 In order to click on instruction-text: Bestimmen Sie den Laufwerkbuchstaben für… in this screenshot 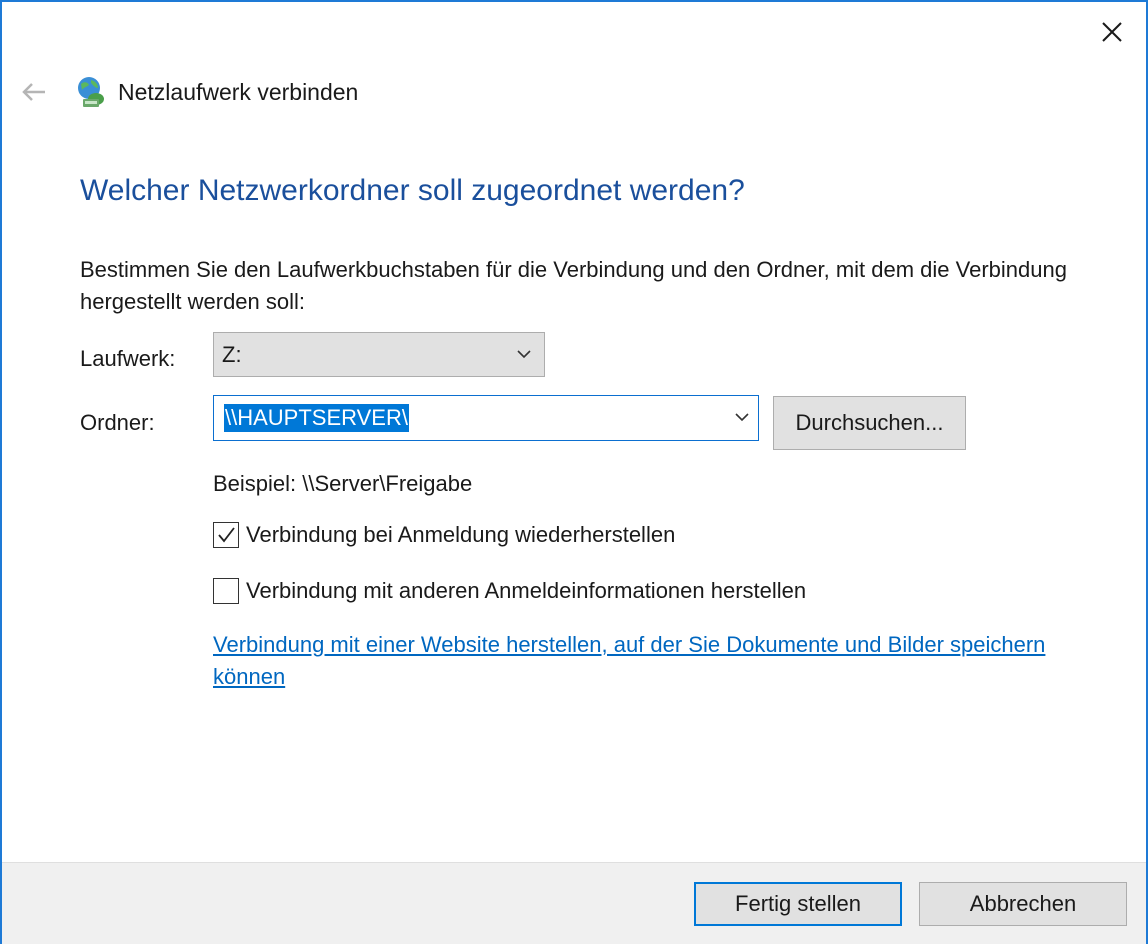, I will do `click(573, 285)`.